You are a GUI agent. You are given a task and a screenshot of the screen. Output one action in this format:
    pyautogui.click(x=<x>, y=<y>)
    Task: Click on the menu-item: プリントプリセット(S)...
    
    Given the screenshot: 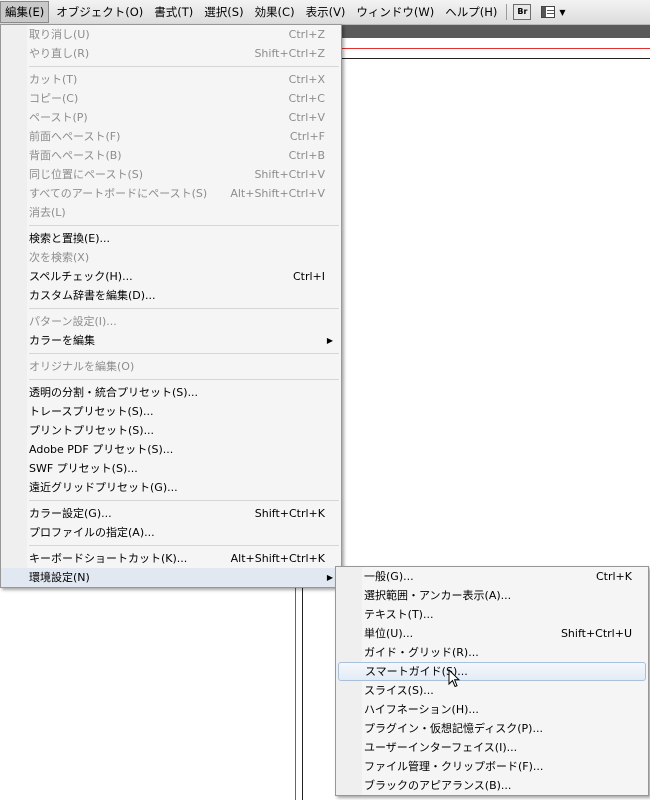 What is the action you would take?
    pyautogui.click(x=171, y=430)
    